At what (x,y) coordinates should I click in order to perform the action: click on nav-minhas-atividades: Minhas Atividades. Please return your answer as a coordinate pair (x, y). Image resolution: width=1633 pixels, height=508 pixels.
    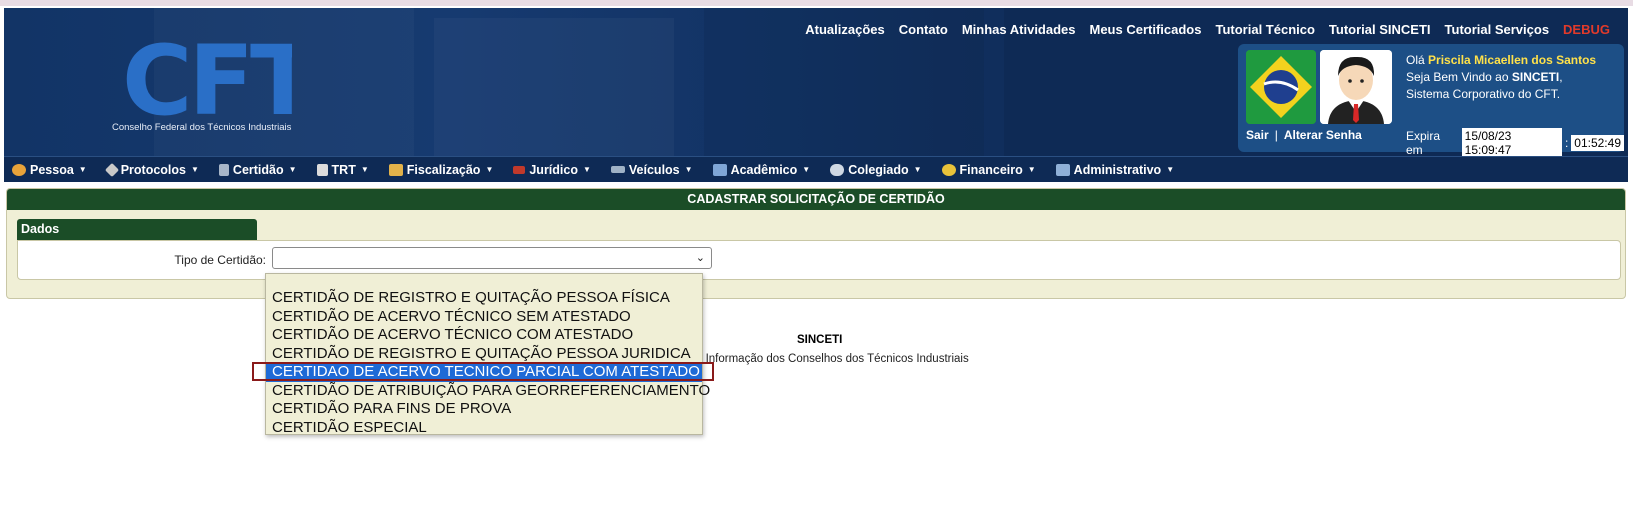
    Looking at the image, I should click on (1019, 29).